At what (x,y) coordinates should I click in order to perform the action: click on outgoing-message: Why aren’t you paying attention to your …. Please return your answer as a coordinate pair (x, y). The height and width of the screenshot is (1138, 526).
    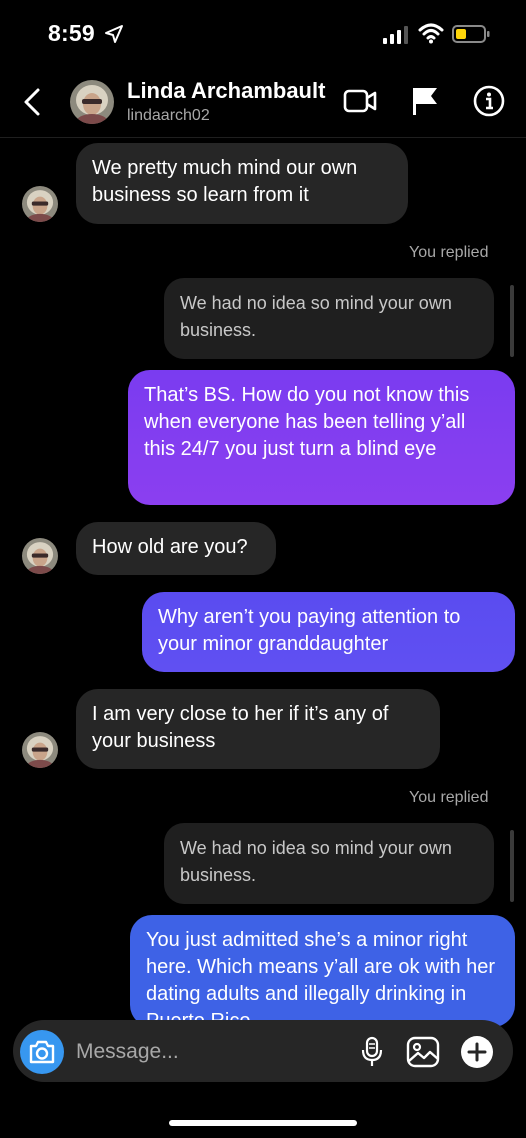
    Looking at the image, I should click on (328, 632).